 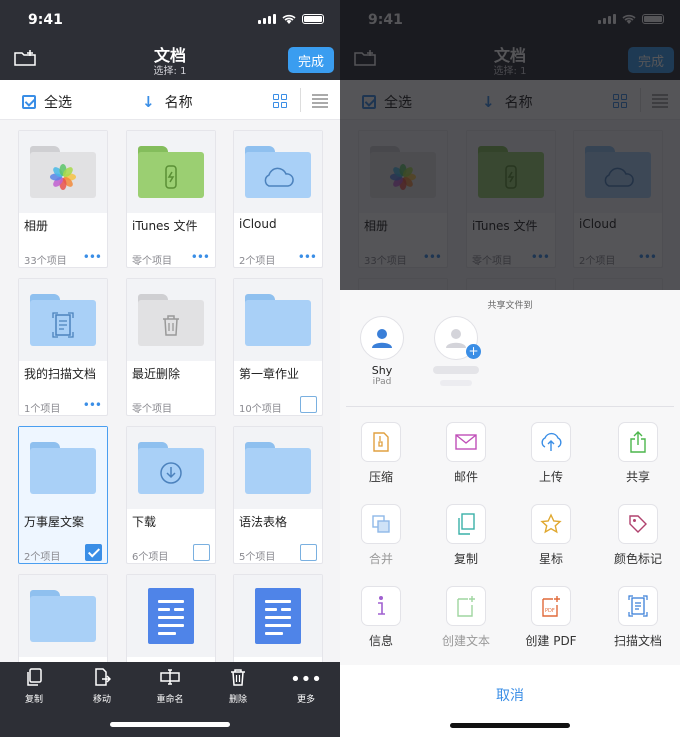 I want to click on action-star: 星标, so click(x=551, y=535).